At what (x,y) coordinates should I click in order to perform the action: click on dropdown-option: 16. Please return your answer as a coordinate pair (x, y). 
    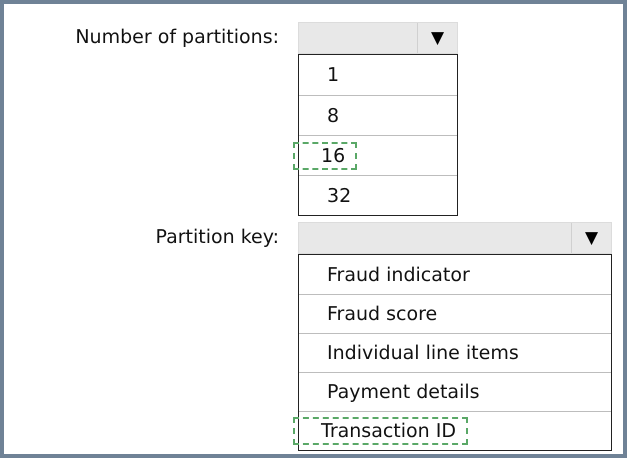
    Looking at the image, I should click on (325, 156).